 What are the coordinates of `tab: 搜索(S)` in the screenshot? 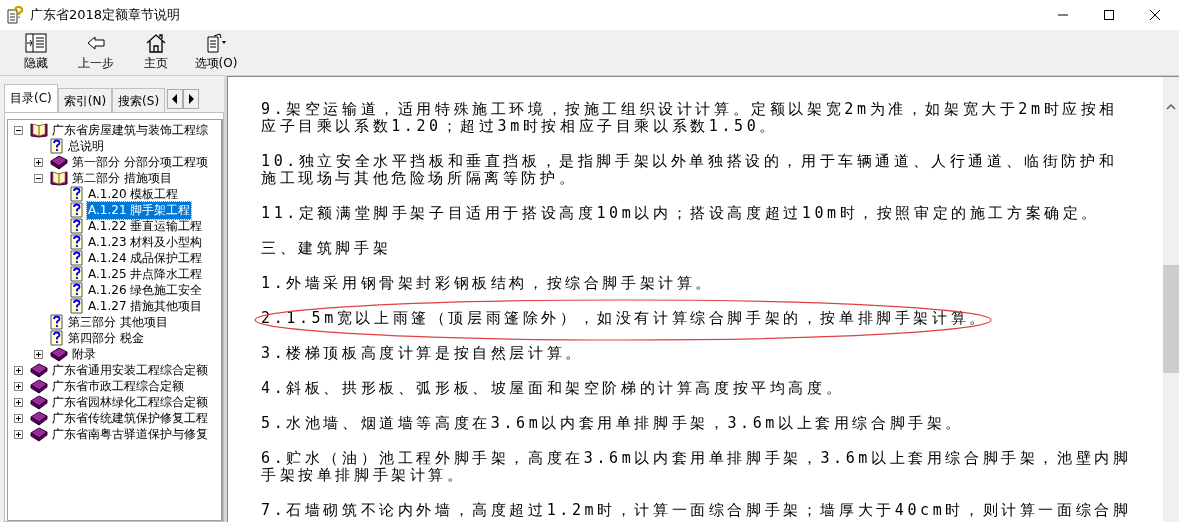 It's located at (139, 100).